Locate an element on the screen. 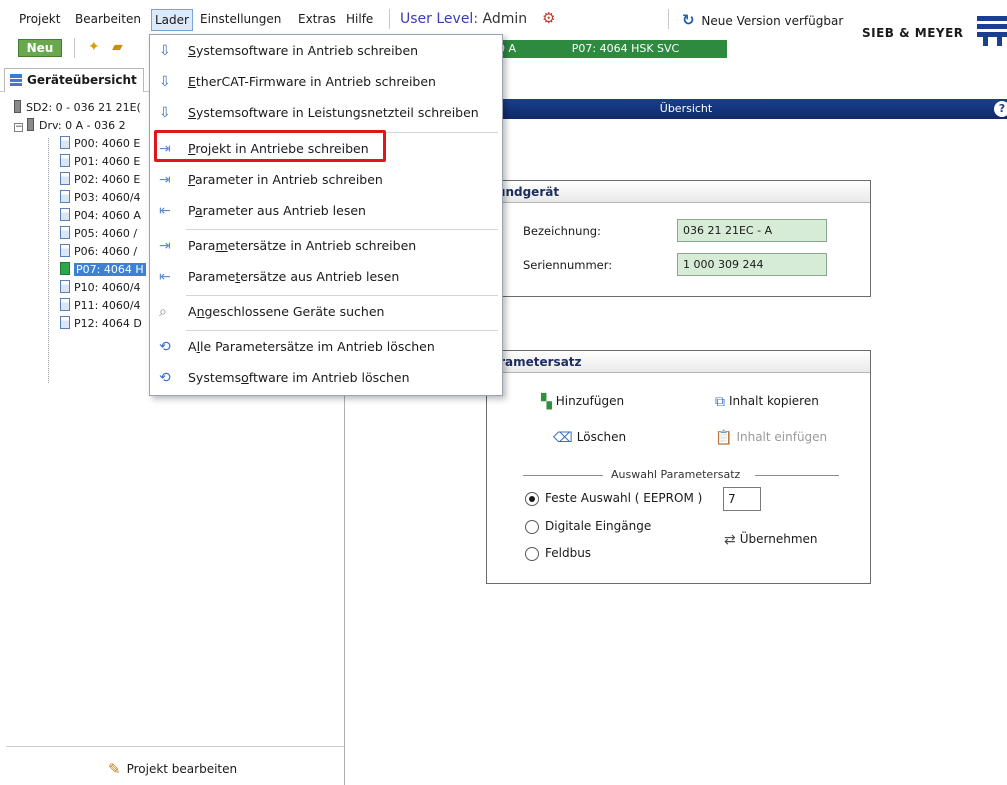  apply-button: ⇄ Übernehmen is located at coordinates (771, 540).